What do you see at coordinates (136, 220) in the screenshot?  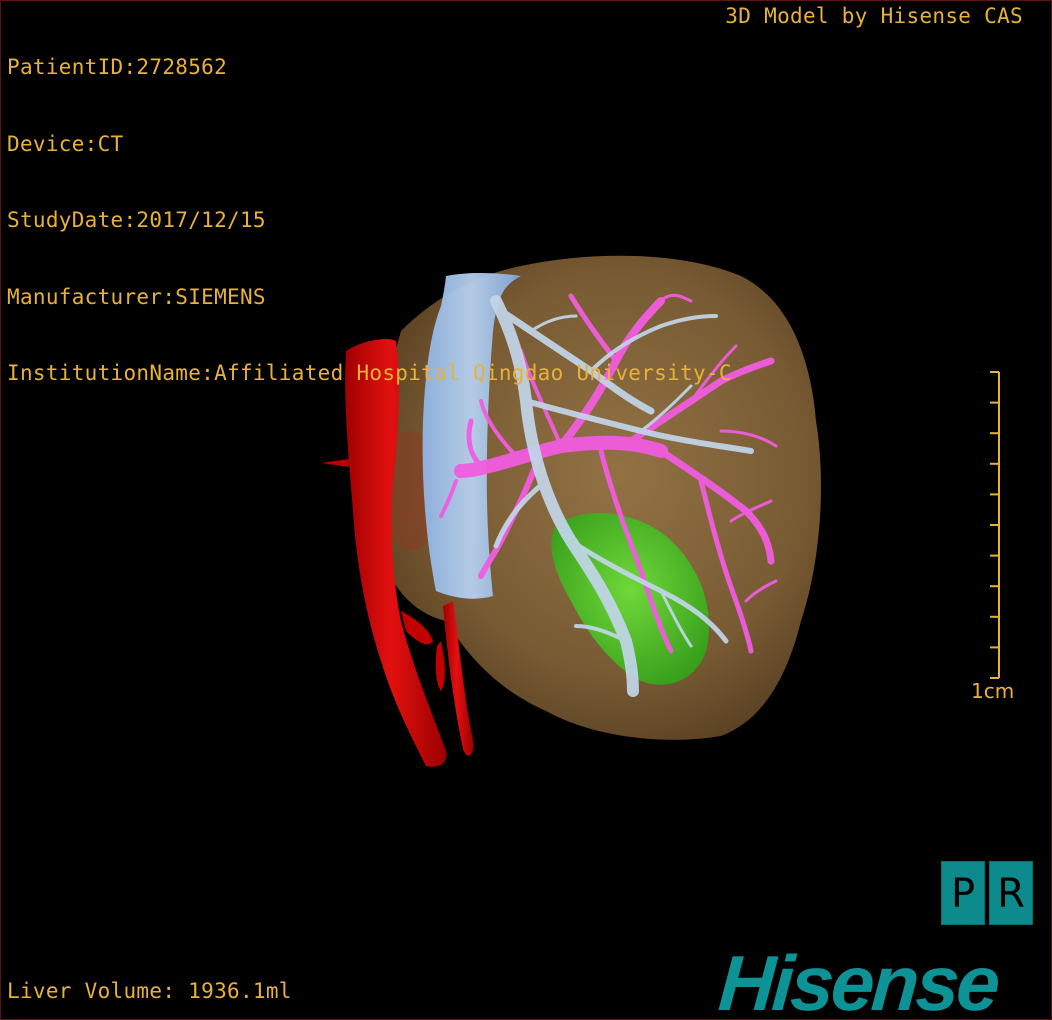 I see `study-date: StudyDate:2017/12/15` at bounding box center [136, 220].